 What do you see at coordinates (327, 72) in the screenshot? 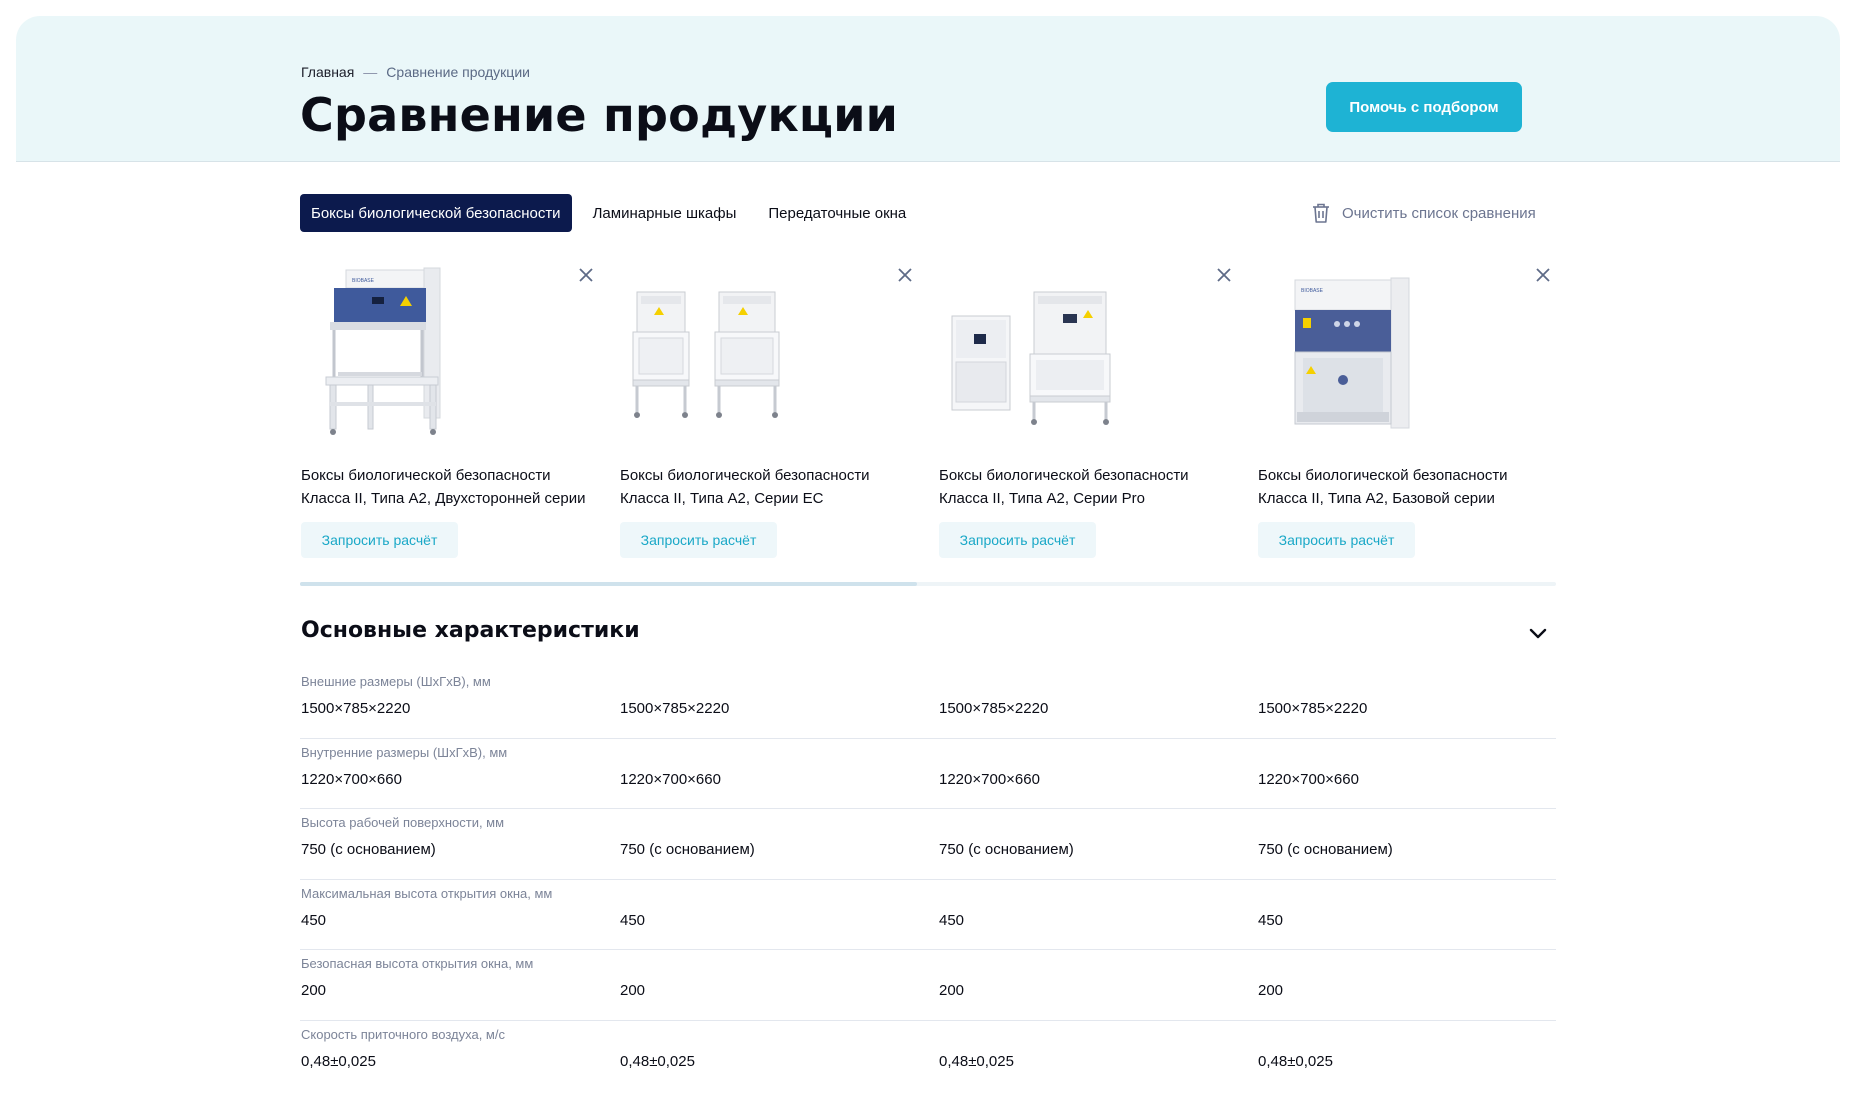
I see `breadcrumb-home-link: Главная` at bounding box center [327, 72].